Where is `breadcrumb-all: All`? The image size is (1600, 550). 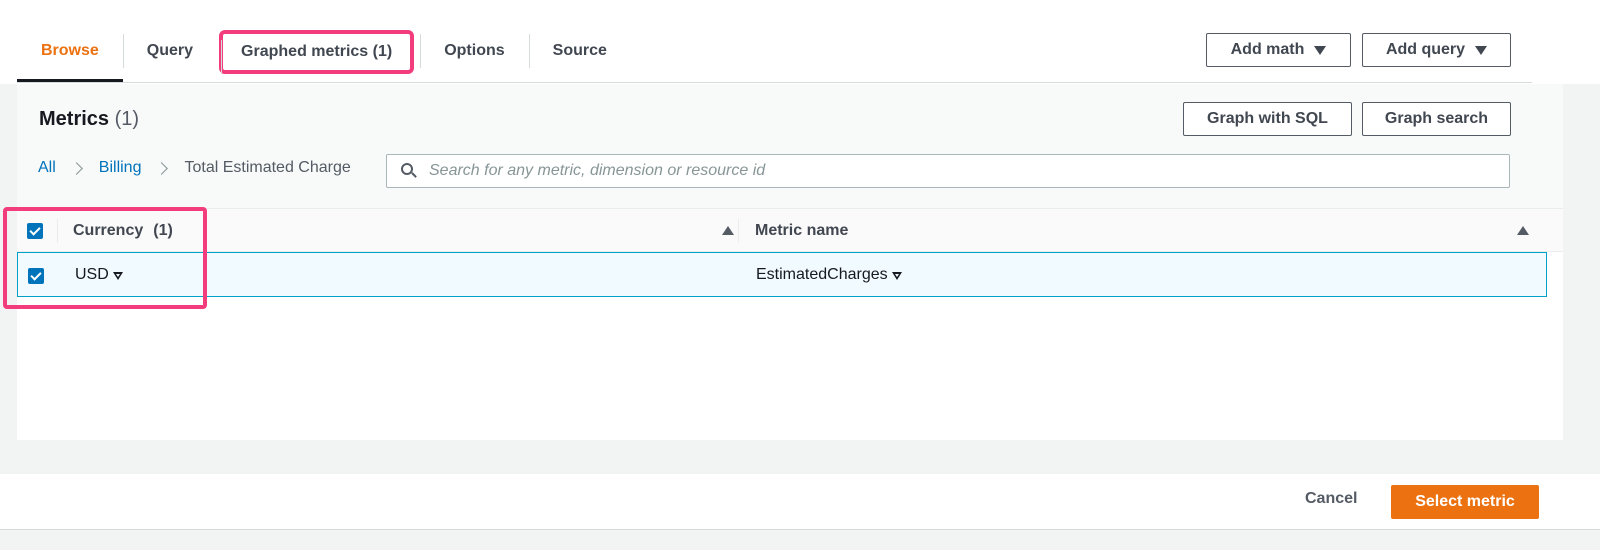 breadcrumb-all: All is located at coordinates (47, 168).